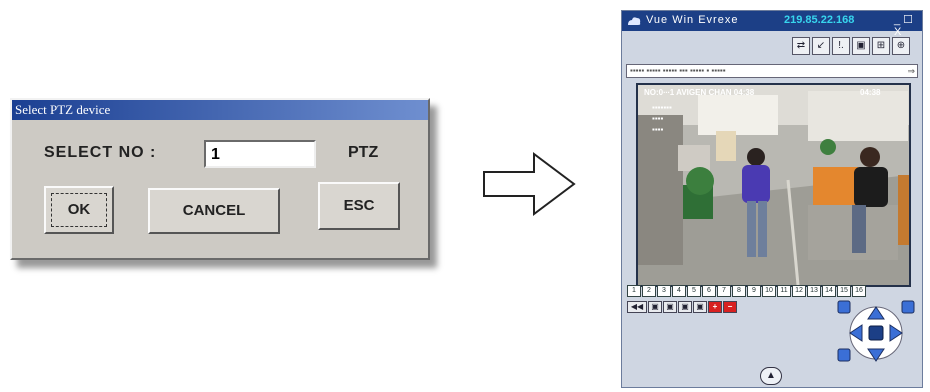 This screenshot has width=930, height=392. Describe the element at coordinates (100, 152) in the screenshot. I see `select-no-label: SELECT NO :` at that location.